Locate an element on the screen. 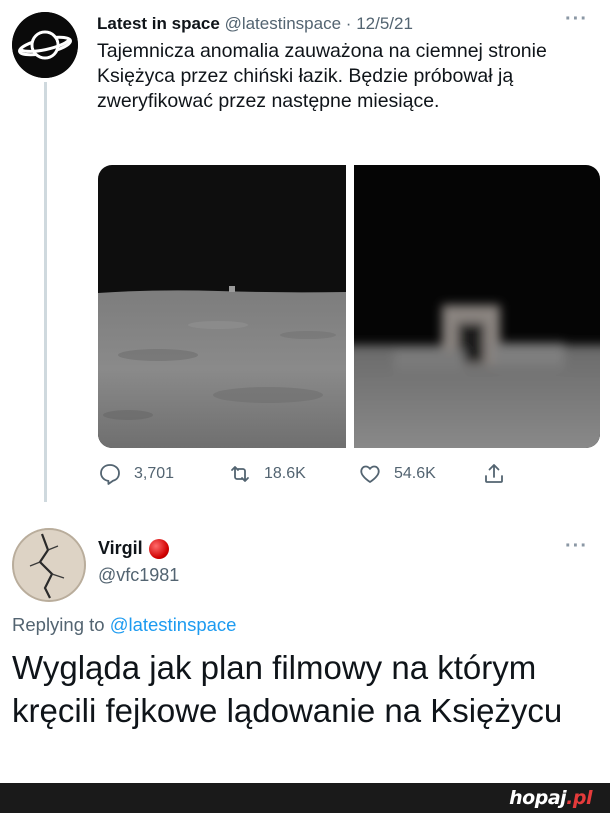 The image size is (610, 813). latestinspace-avatar is located at coordinates (45, 45).